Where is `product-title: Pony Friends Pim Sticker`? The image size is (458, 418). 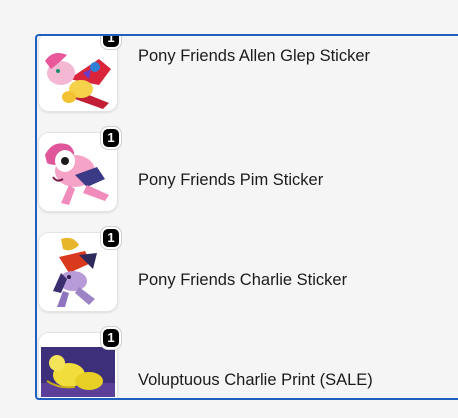
product-title: Pony Friends Pim Sticker is located at coordinates (230, 180).